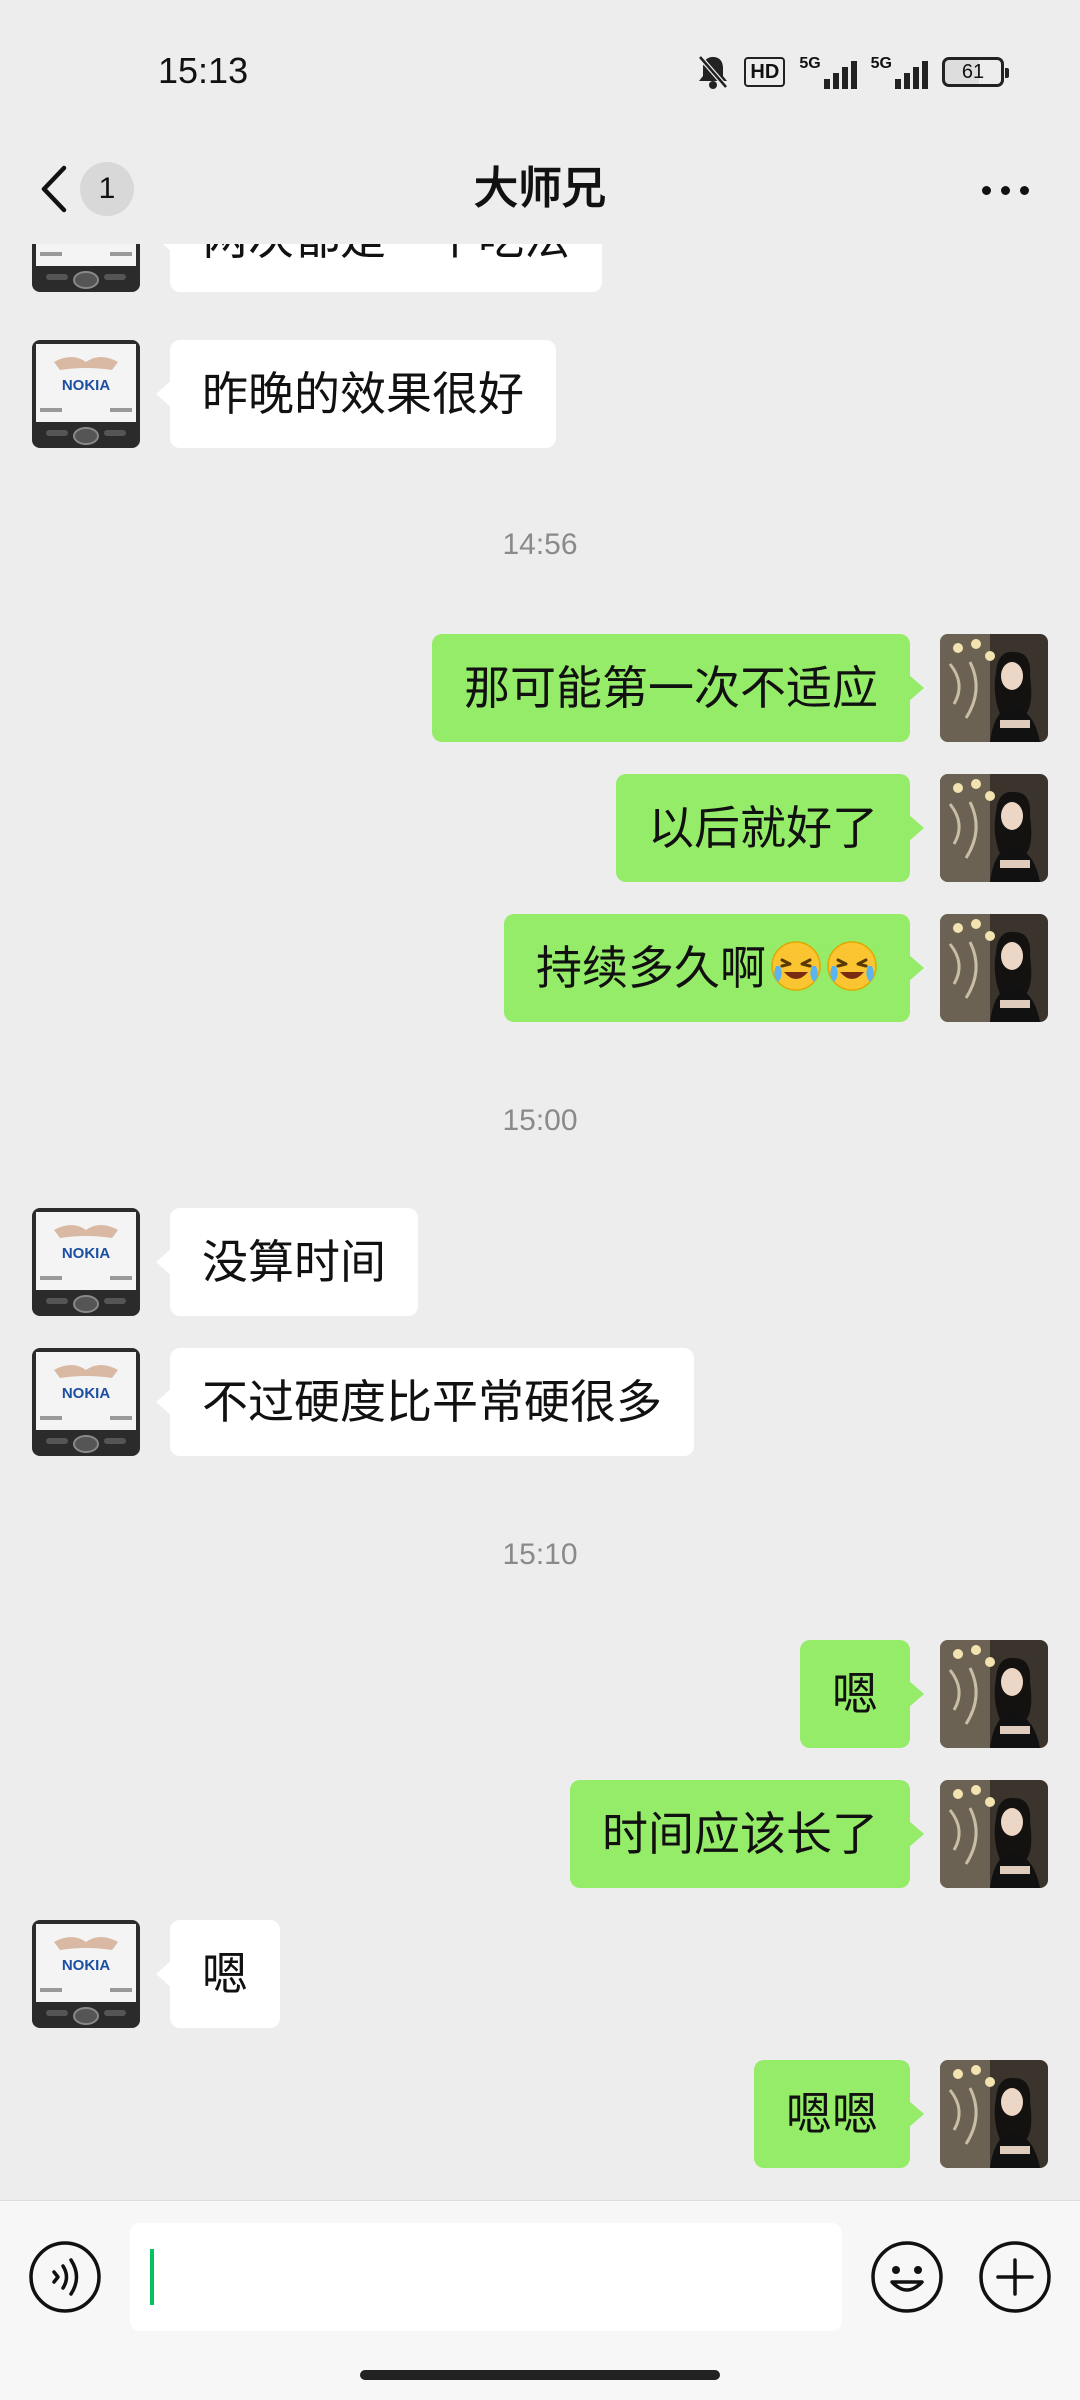  I want to click on message-bubble: 以后就好了, so click(770, 828).